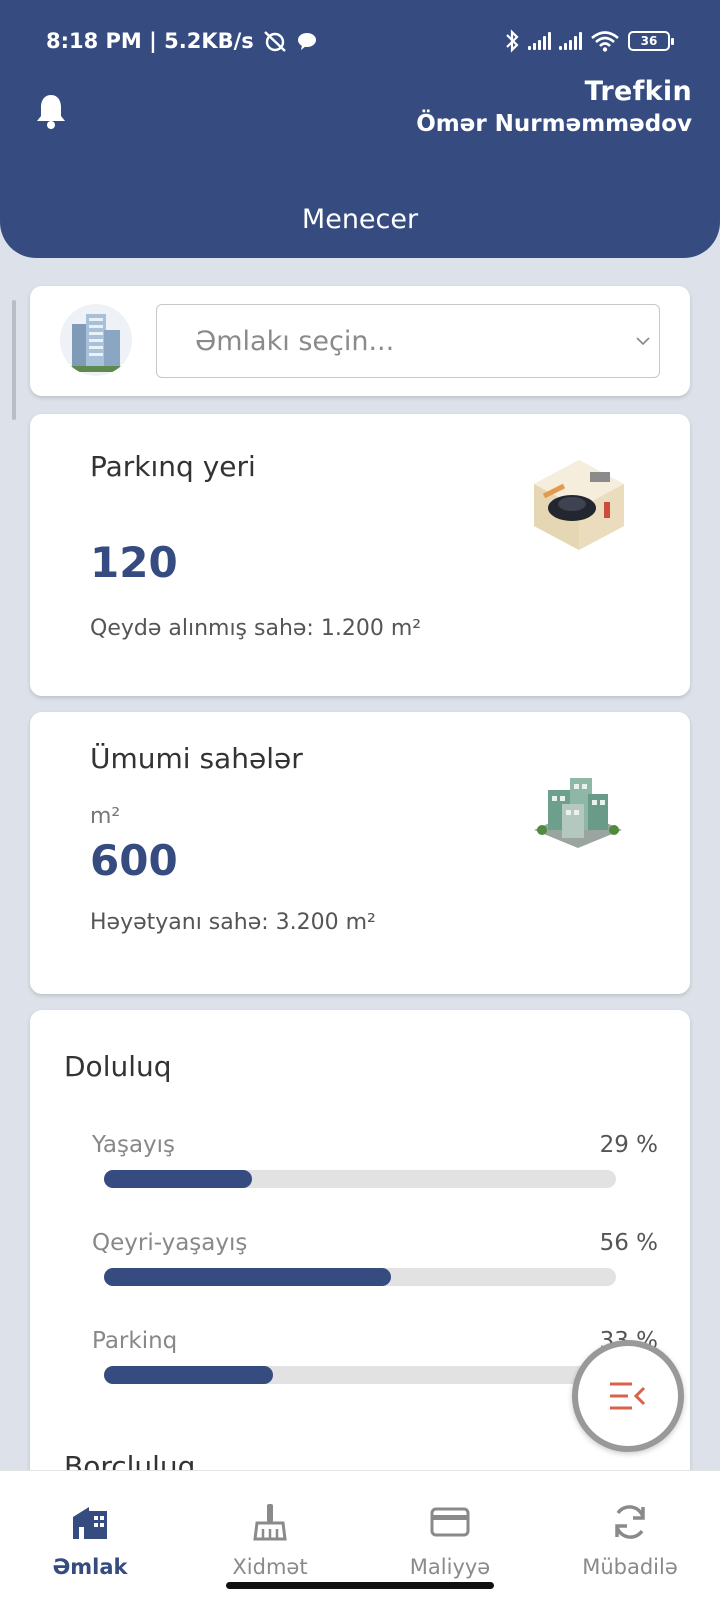 The width and height of the screenshot is (720, 1600). Describe the element at coordinates (134, 1145) in the screenshot. I see `occupancy-label: Yaşayış` at that location.